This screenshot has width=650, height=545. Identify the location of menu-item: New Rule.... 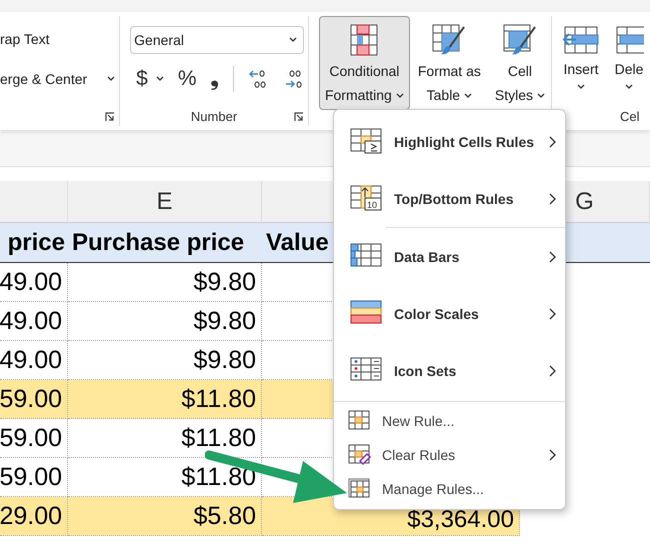
(449, 421).